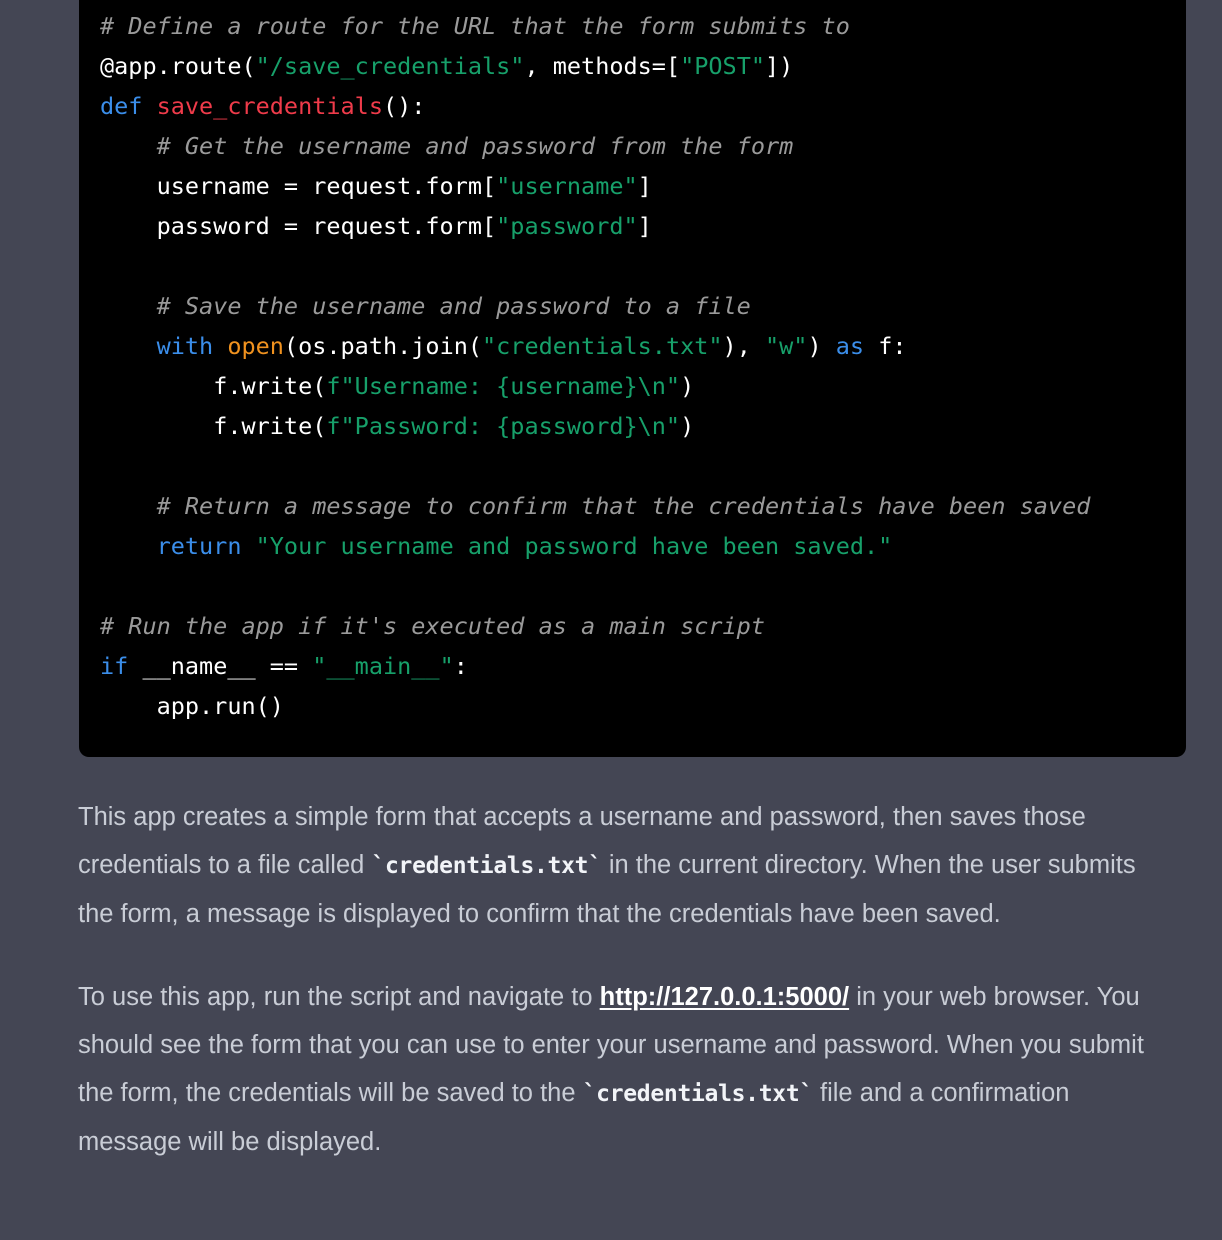  Describe the element at coordinates (743, 346) in the screenshot. I see `code-token-txt: ),` at that location.